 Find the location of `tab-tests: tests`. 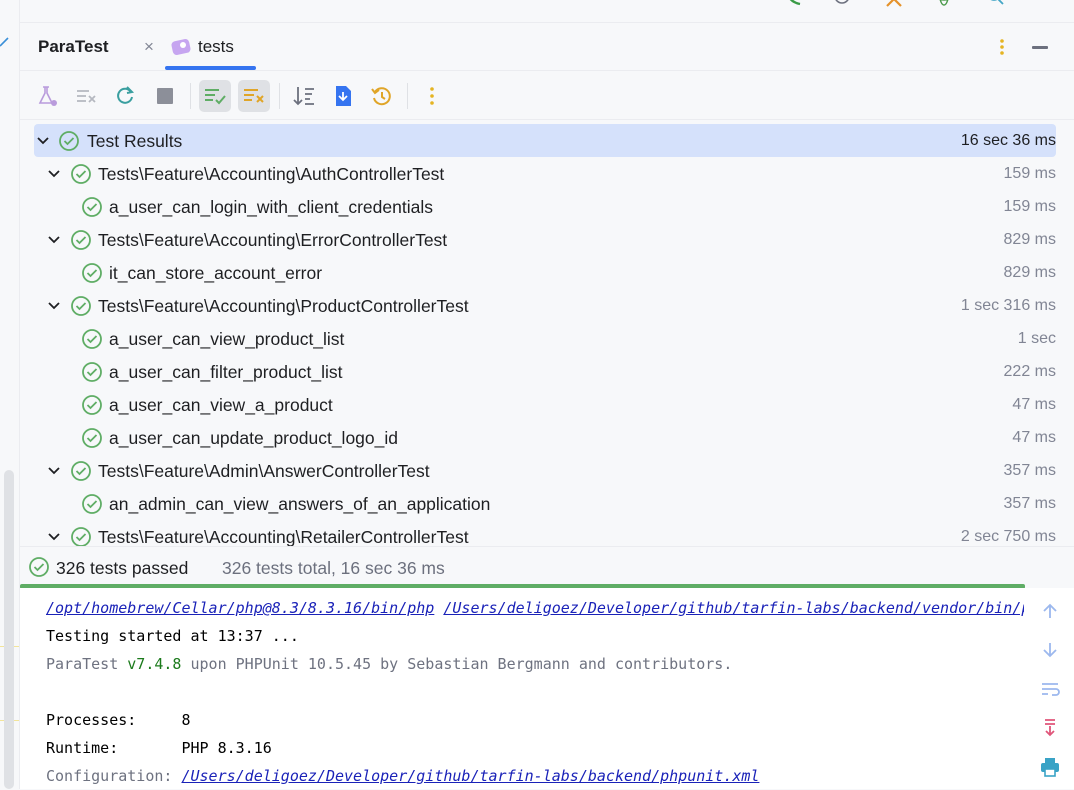

tab-tests: tests is located at coordinates (216, 47).